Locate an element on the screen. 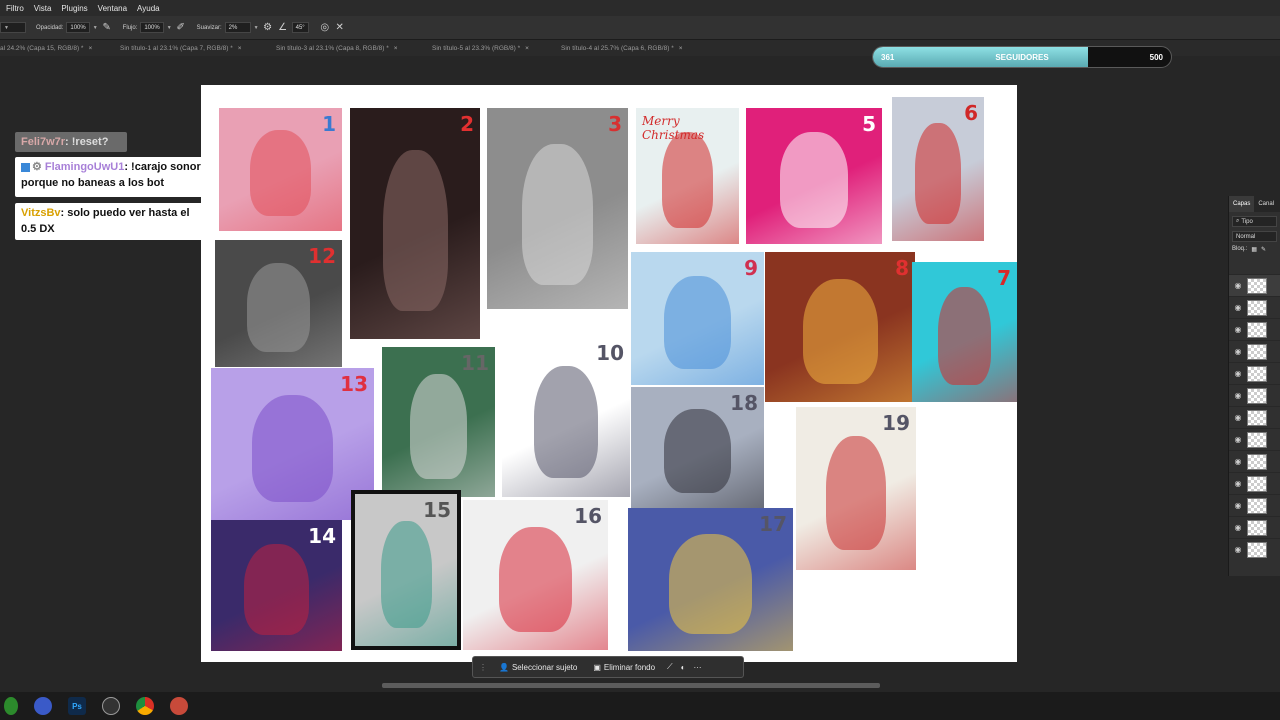 The width and height of the screenshot is (1280, 720). layer-filter-select: ⌕ Tipo is located at coordinates (1254, 221).